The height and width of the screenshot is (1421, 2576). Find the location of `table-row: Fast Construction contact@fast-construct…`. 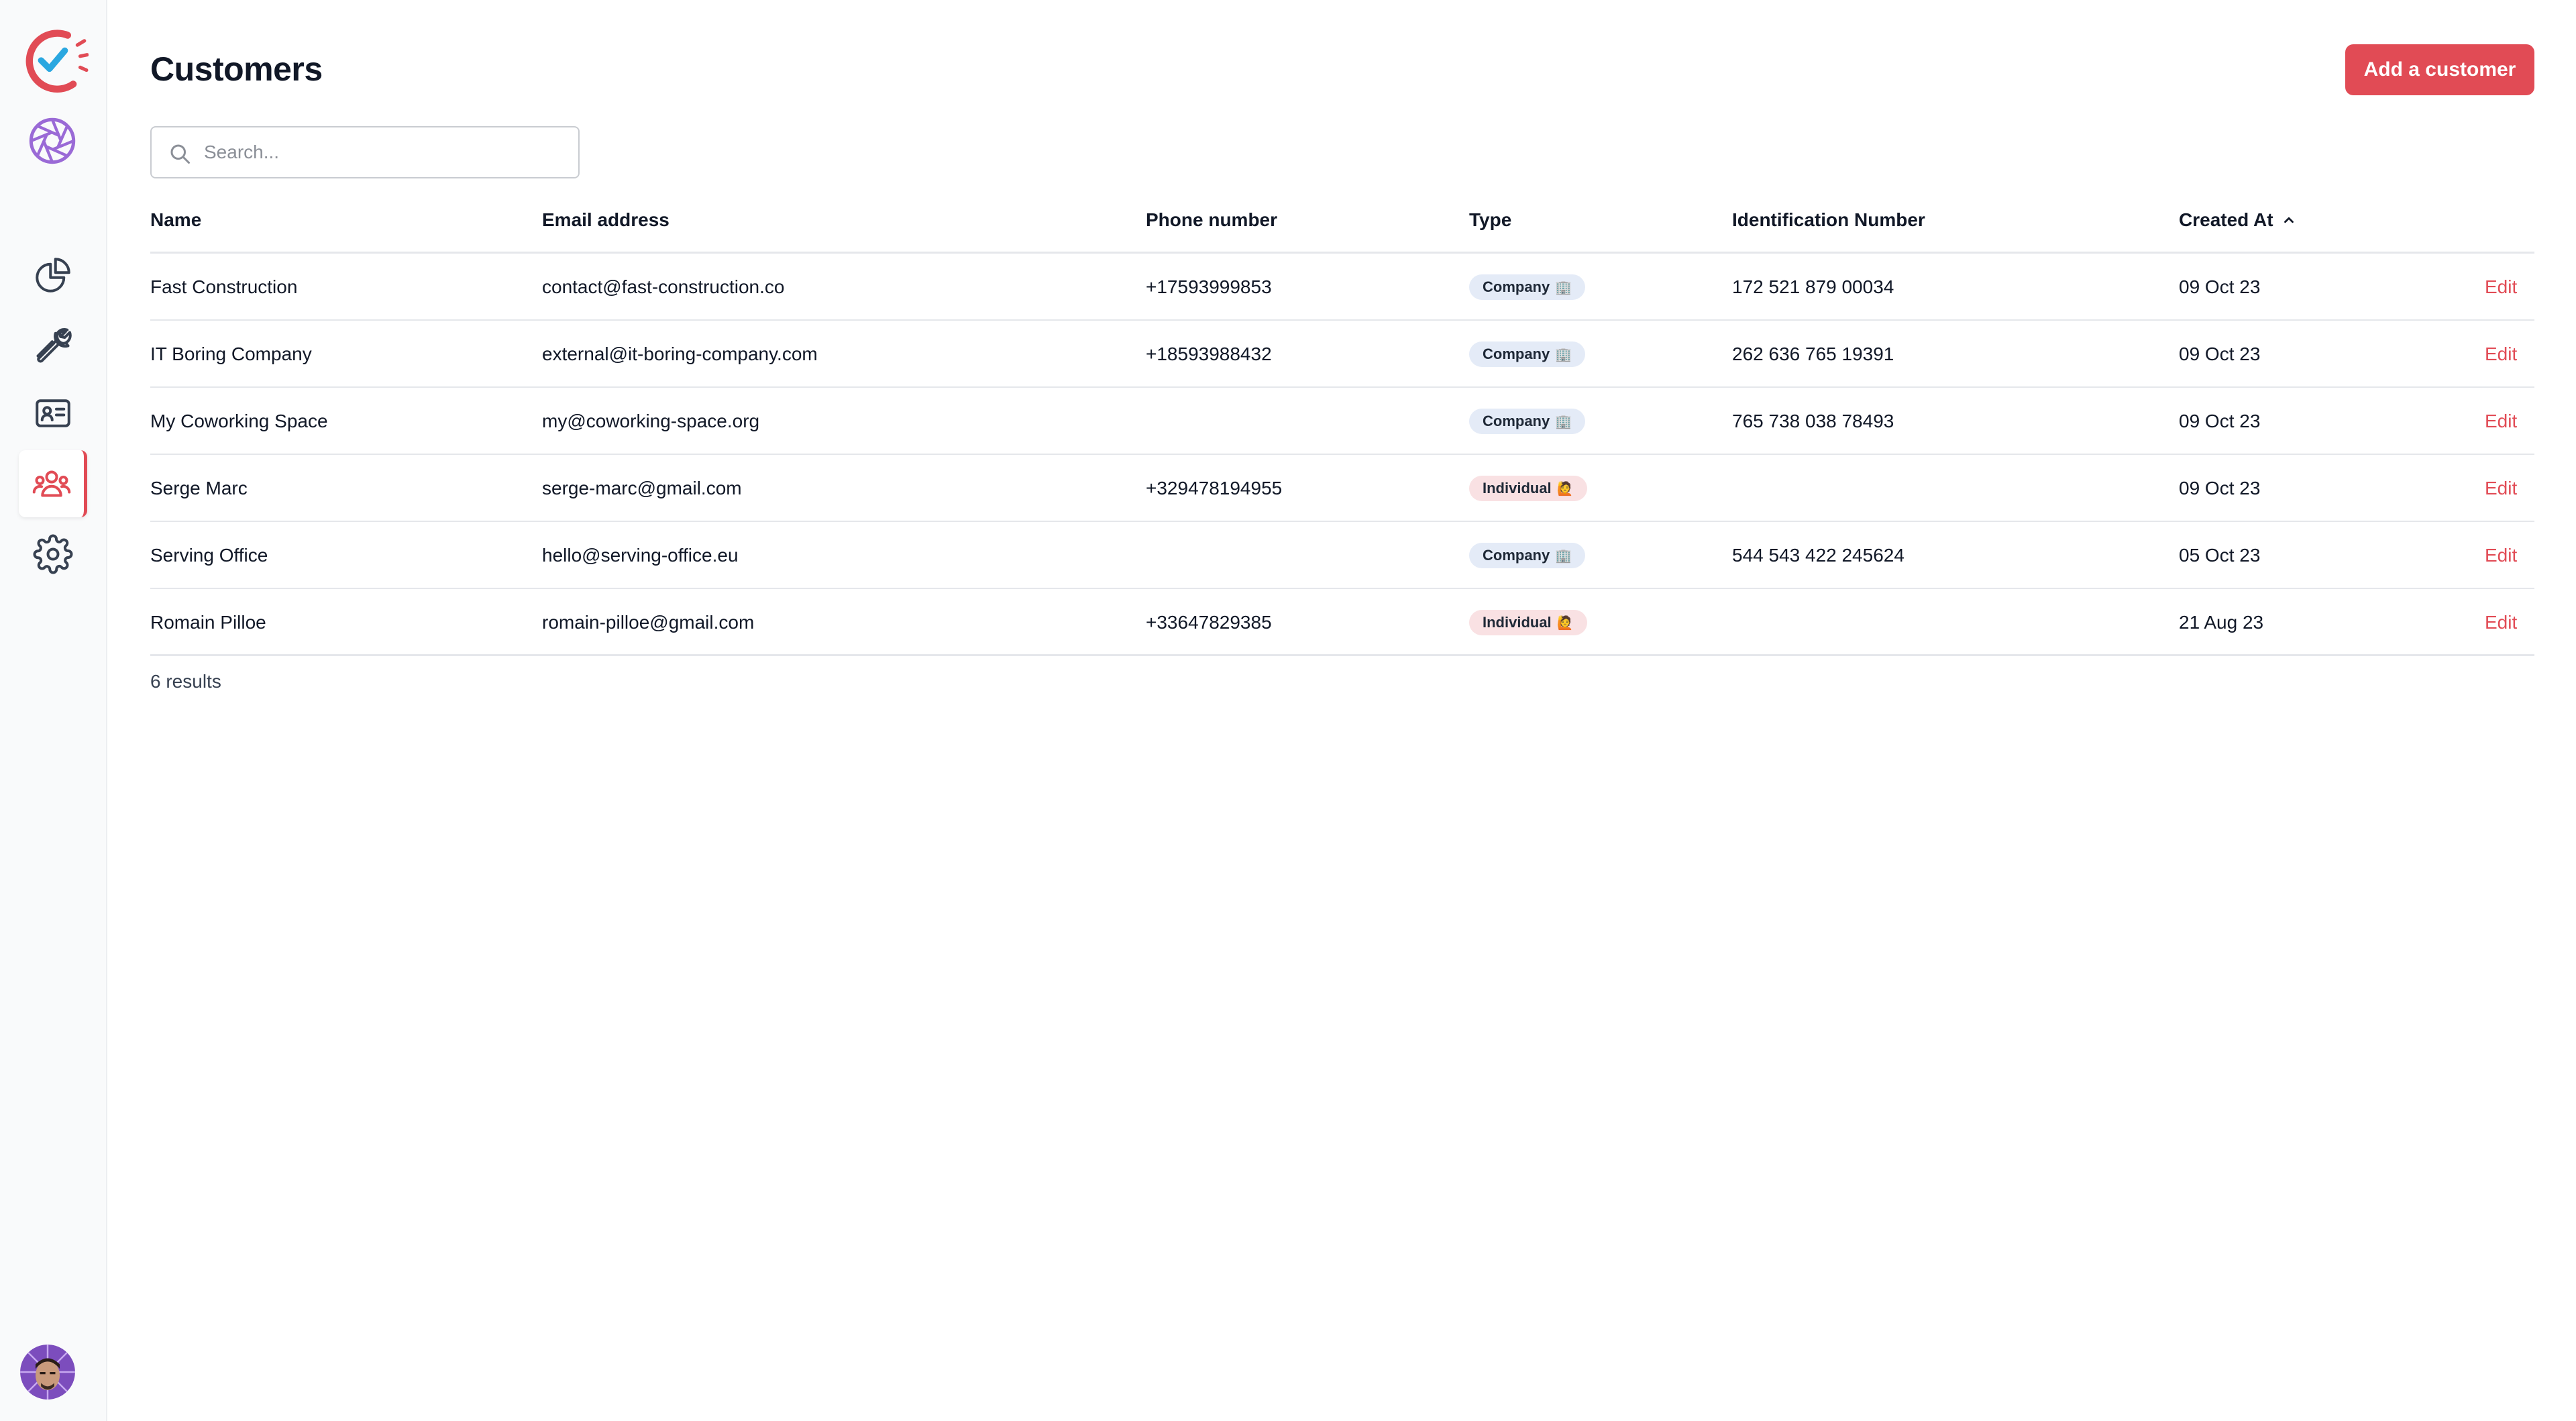

table-row: Fast Construction contact@fast-construct… is located at coordinates (1342, 287).